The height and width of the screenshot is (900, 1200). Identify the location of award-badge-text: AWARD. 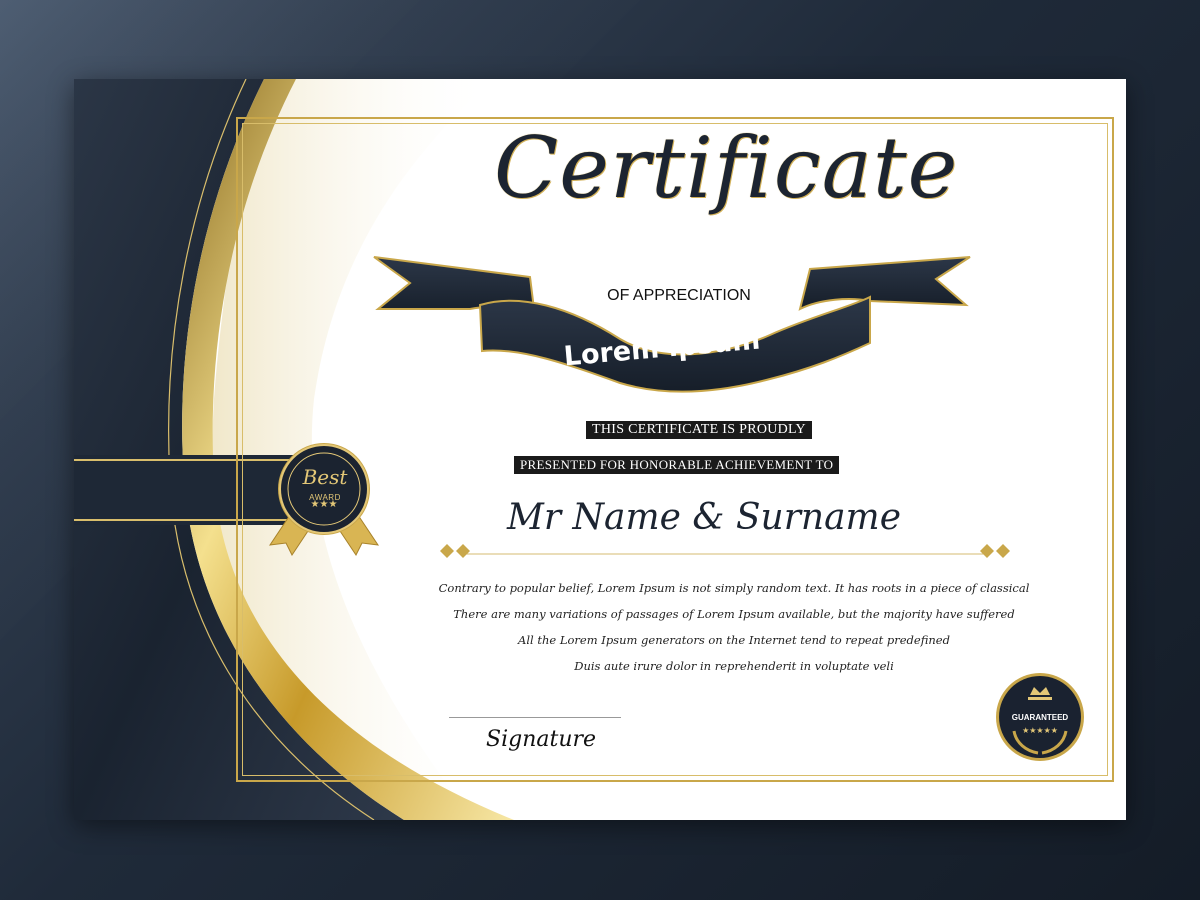
(325, 497).